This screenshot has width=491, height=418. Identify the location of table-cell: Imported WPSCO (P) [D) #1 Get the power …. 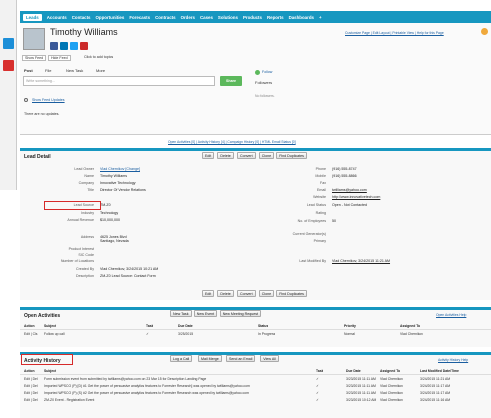
(178, 386).